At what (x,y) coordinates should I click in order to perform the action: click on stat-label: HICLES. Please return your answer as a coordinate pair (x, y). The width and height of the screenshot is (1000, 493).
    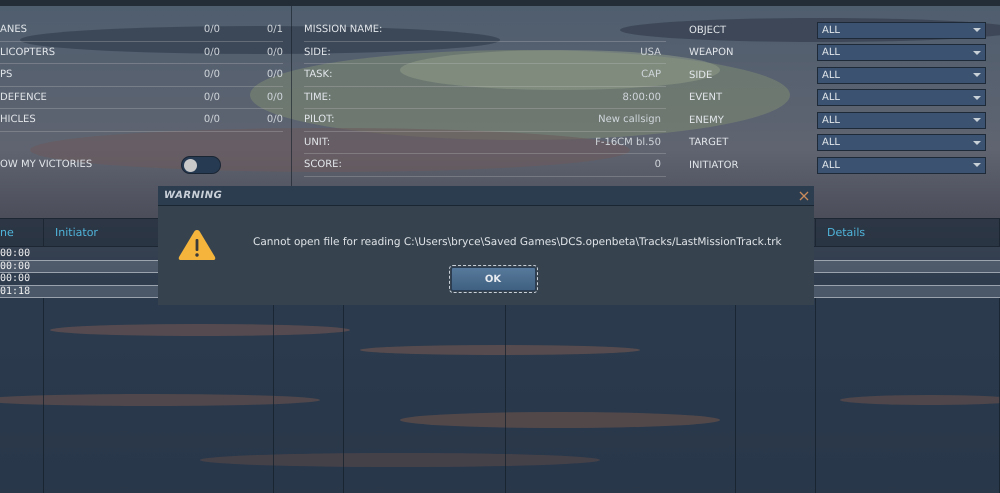
    Looking at the image, I should click on (18, 120).